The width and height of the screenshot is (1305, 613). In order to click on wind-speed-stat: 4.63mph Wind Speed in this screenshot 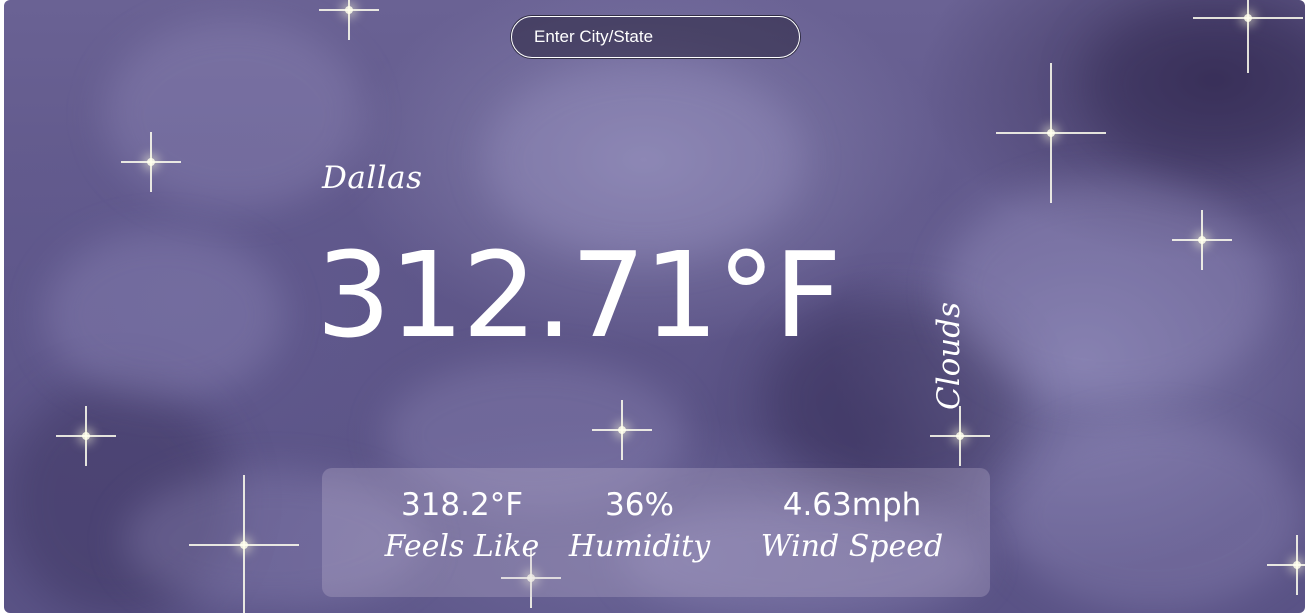, I will do `click(852, 527)`.